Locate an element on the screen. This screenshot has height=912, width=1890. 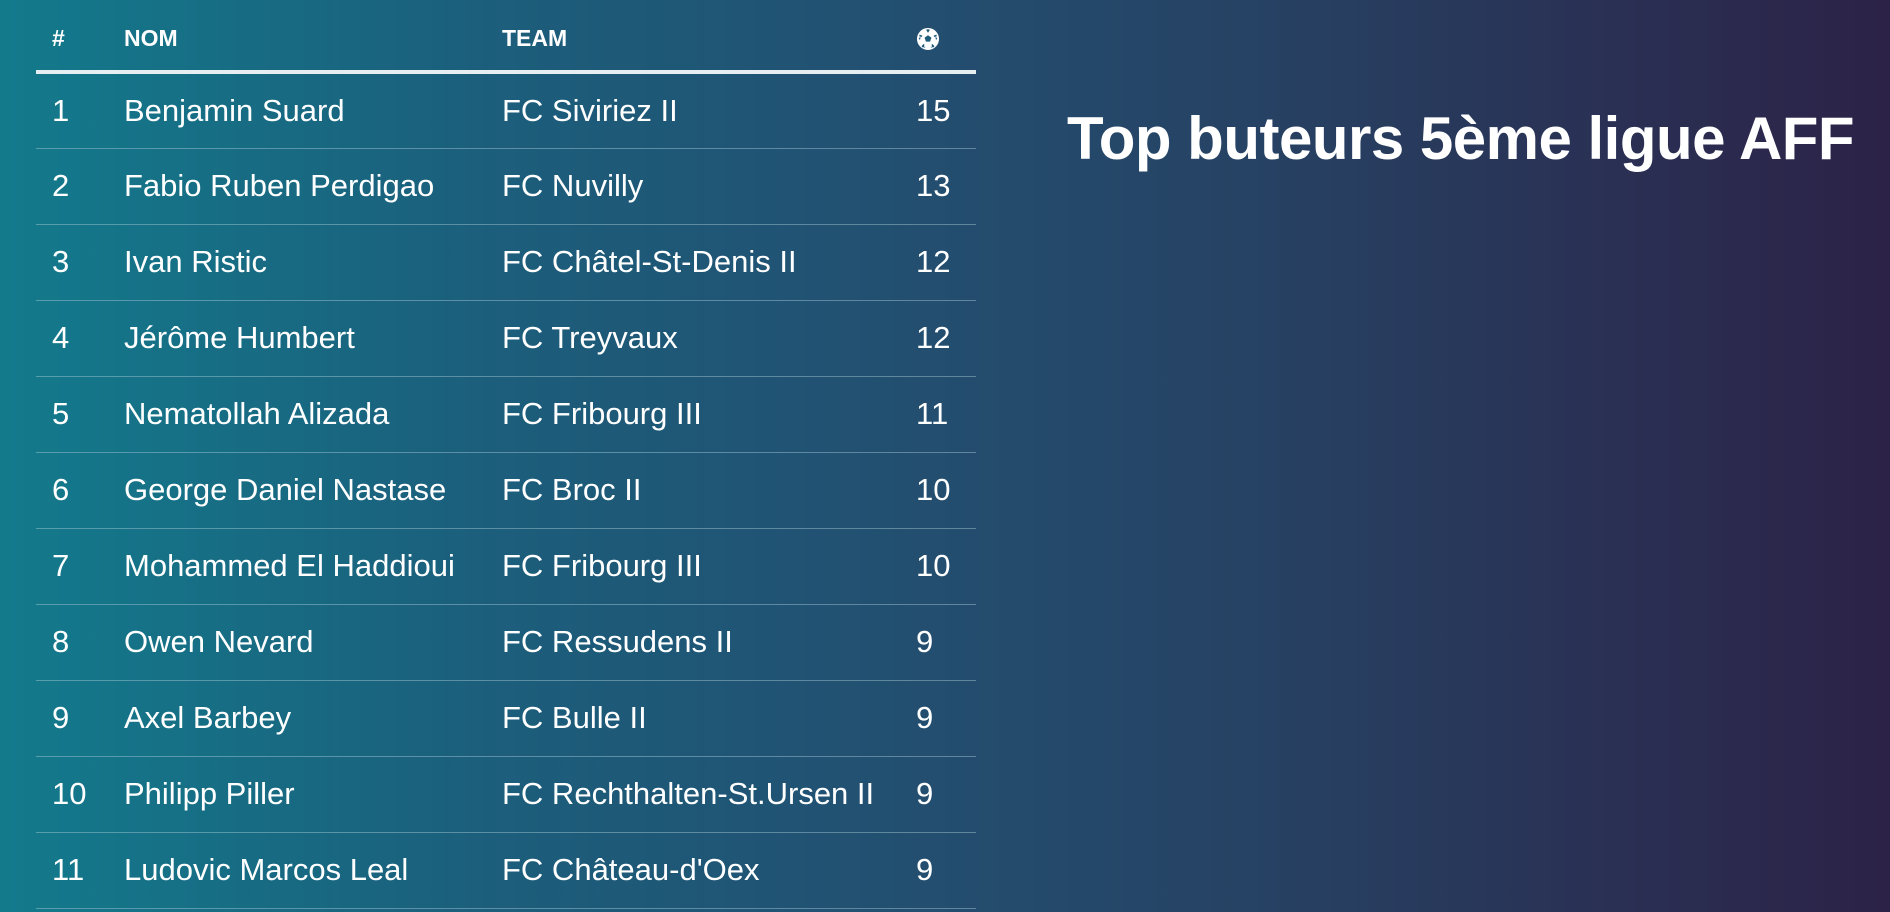
player-name-cell: Fabio Ruben Perdigao is located at coordinates (313, 186).